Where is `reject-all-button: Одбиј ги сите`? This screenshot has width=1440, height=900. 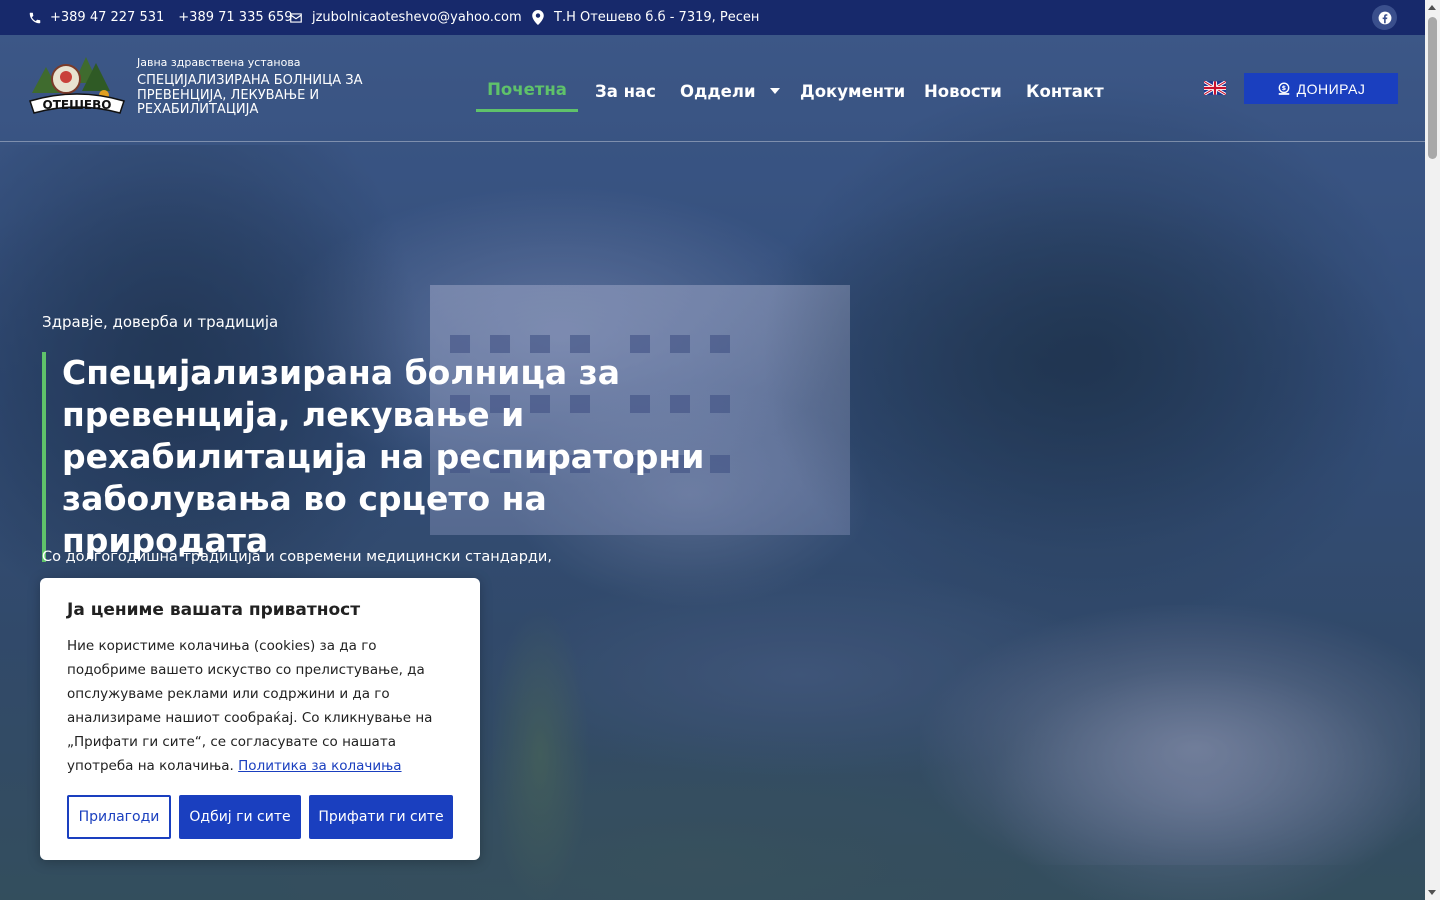
reject-all-button: Одбиј ги сите is located at coordinates (240, 817).